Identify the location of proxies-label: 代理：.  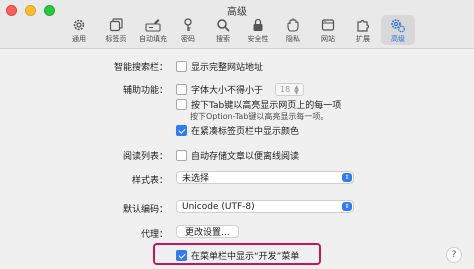
(154, 235).